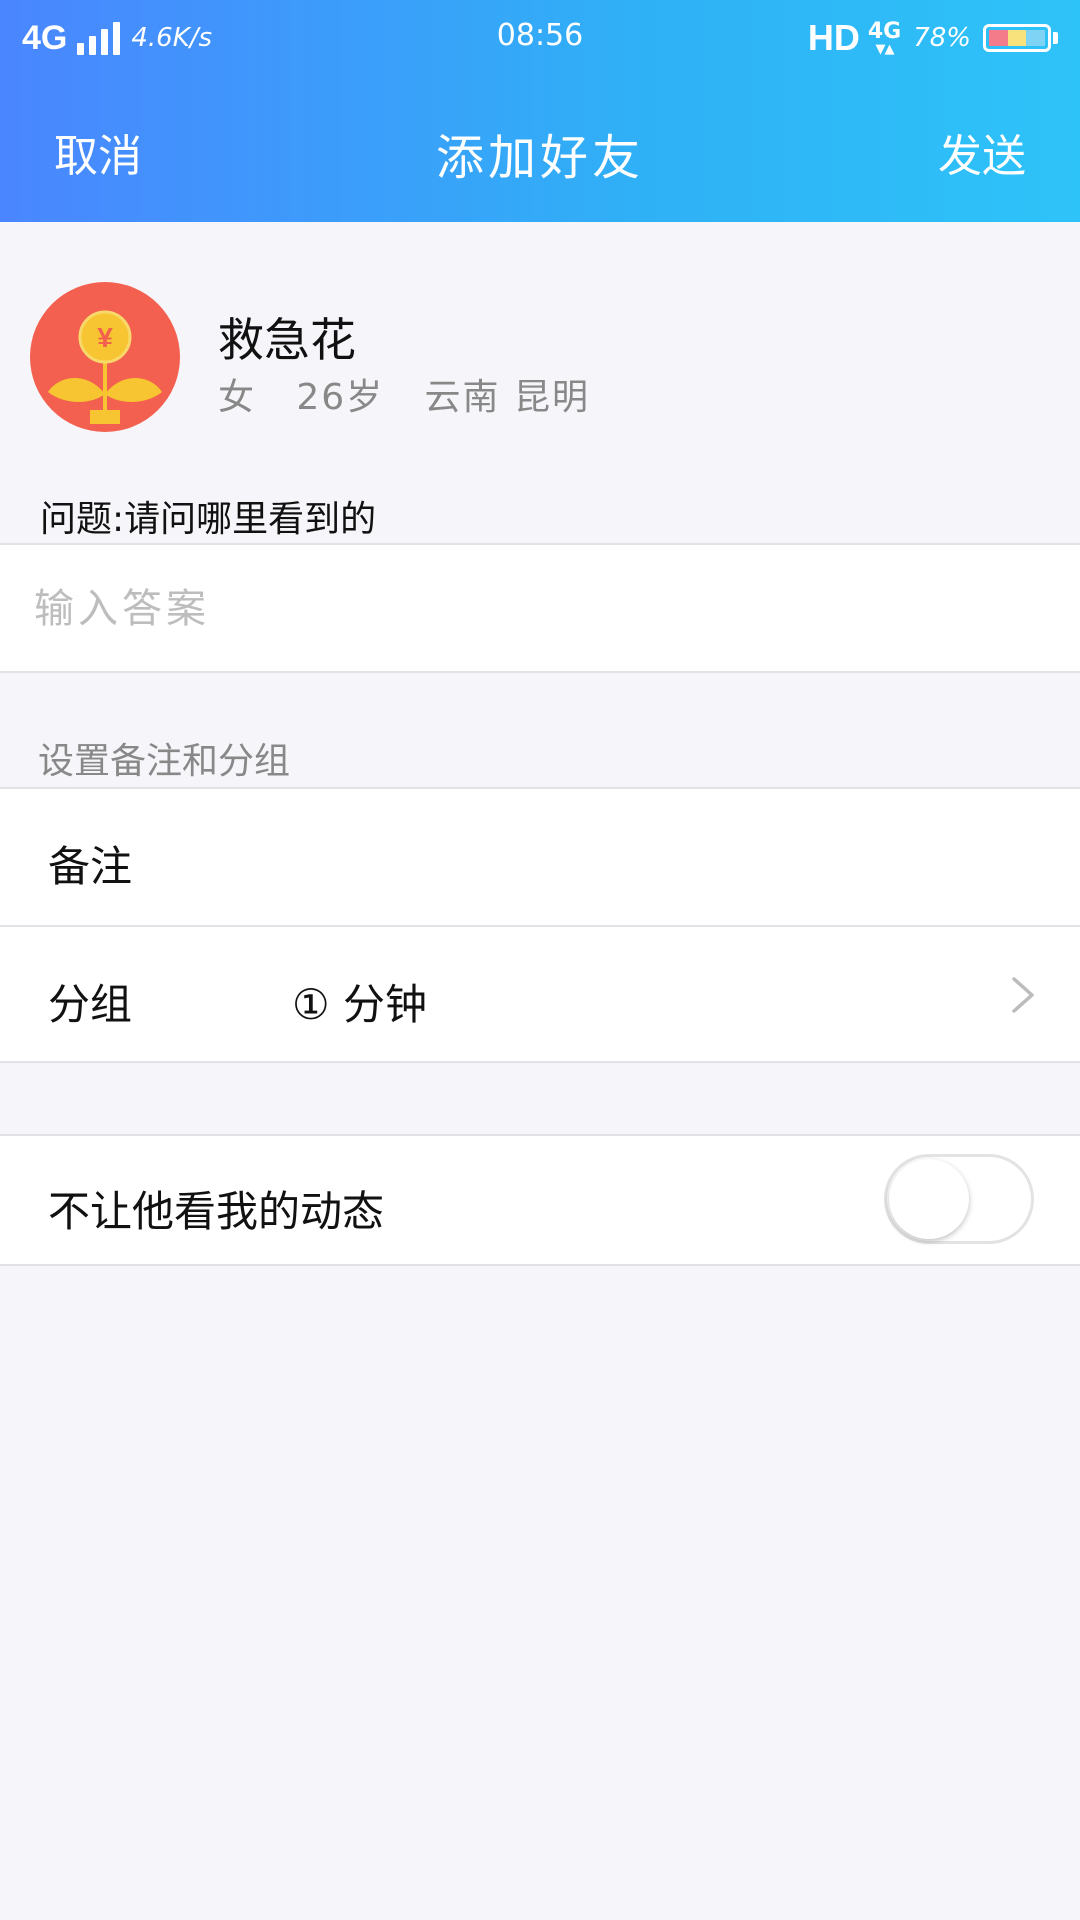 The width and height of the screenshot is (1080, 1920). Describe the element at coordinates (540, 347) in the screenshot. I see `profile-card: ¥ 救急花 女 26岁 云南 昆明` at that location.